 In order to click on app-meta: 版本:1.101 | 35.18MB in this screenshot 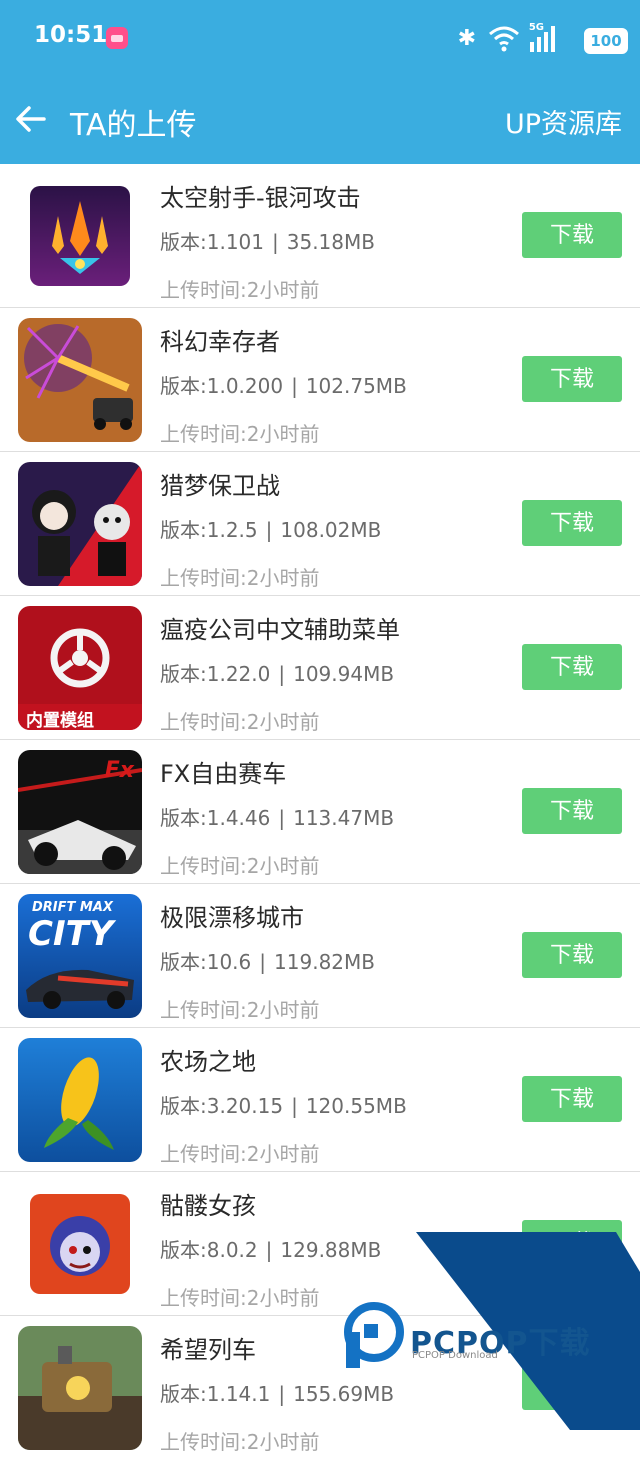, I will do `click(267, 240)`.